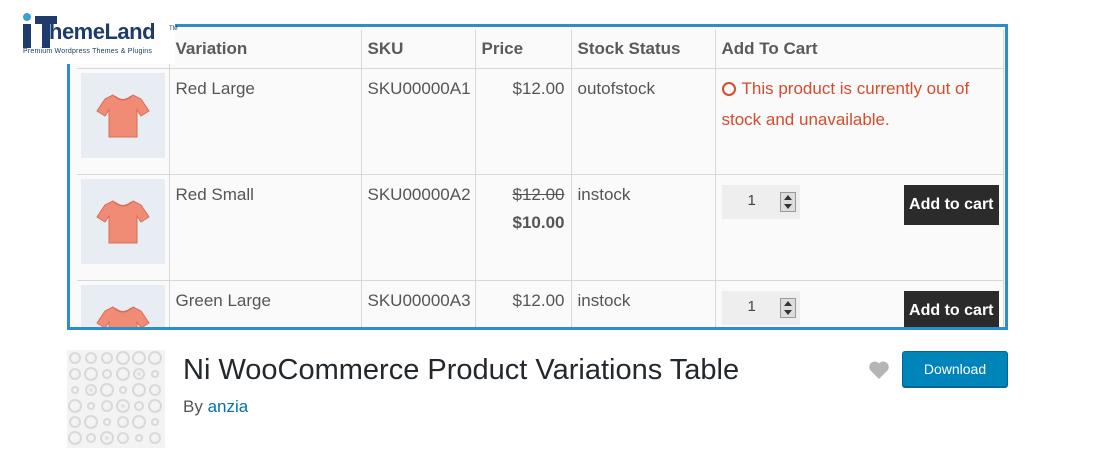 This screenshot has width=1102, height=472. What do you see at coordinates (102, 31) in the screenshot?
I see `logo-brand: hemeLand` at bounding box center [102, 31].